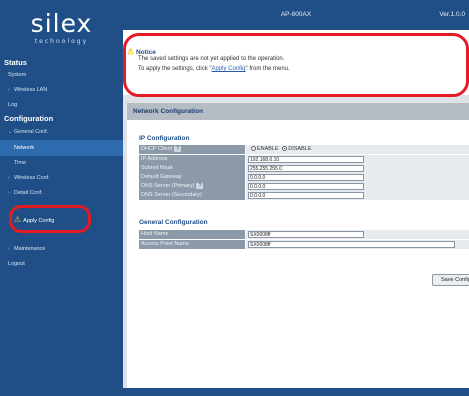  I want to click on dns-primary-field, so click(306, 186).